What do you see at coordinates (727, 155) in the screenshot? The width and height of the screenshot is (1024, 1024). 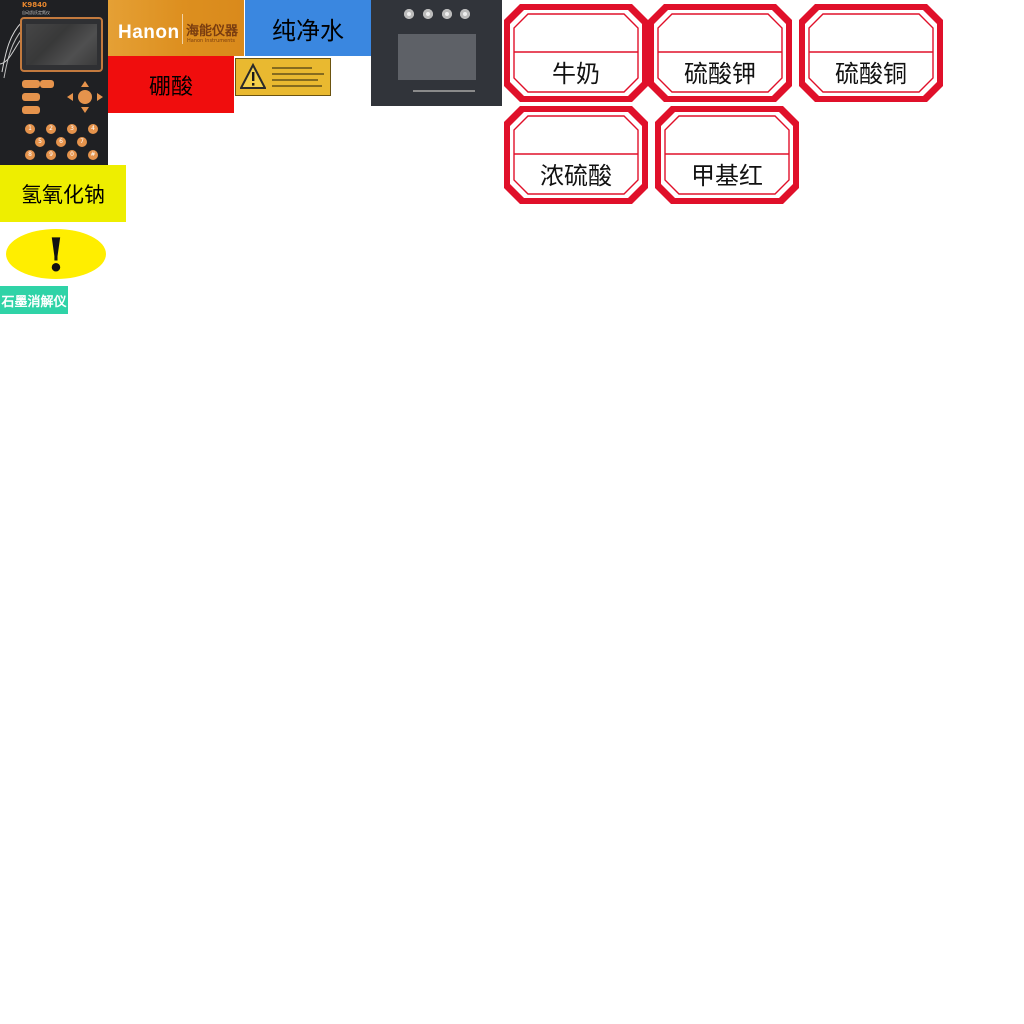 I see `reagent-tag: 甲基红` at bounding box center [727, 155].